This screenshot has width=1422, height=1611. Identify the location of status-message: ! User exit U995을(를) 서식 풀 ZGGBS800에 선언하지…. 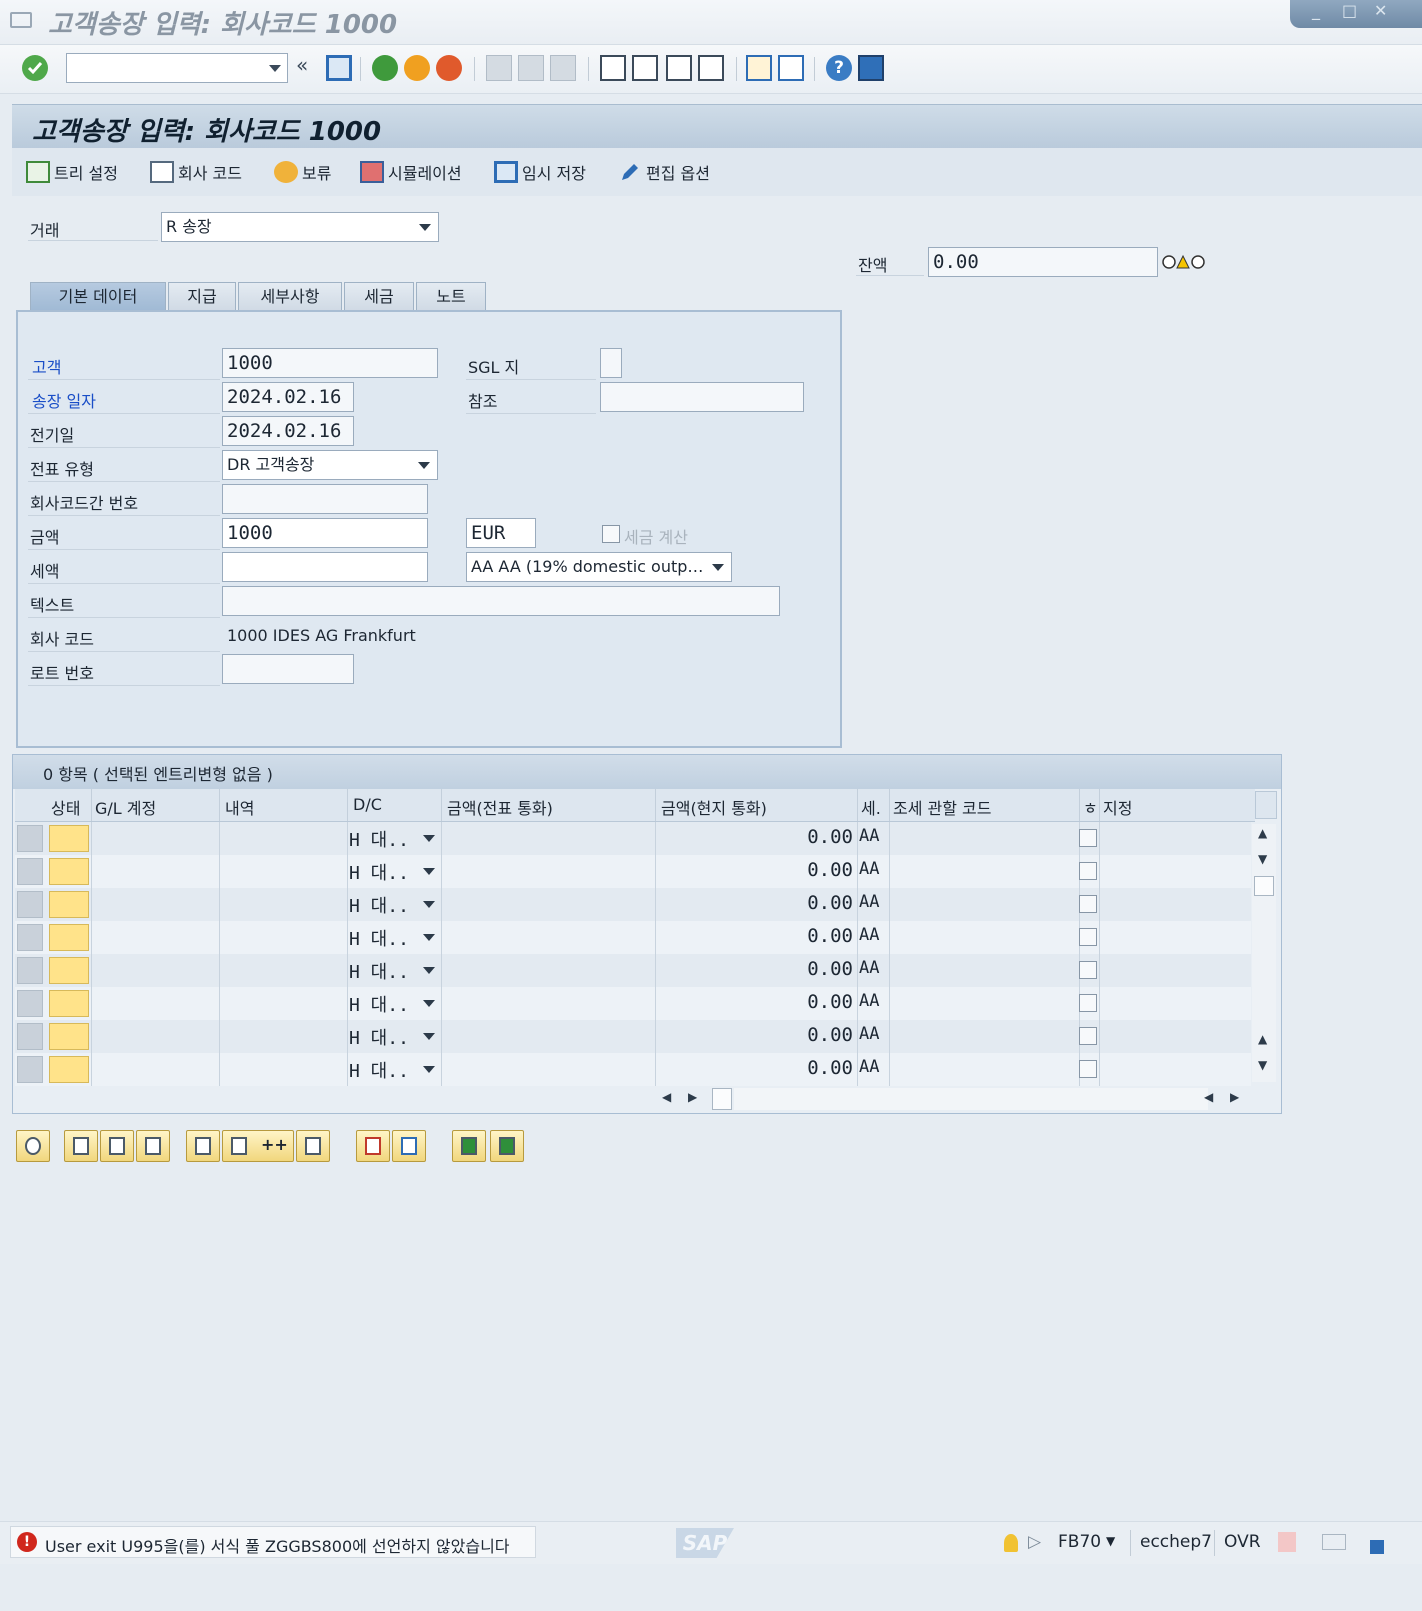
(273, 1542).